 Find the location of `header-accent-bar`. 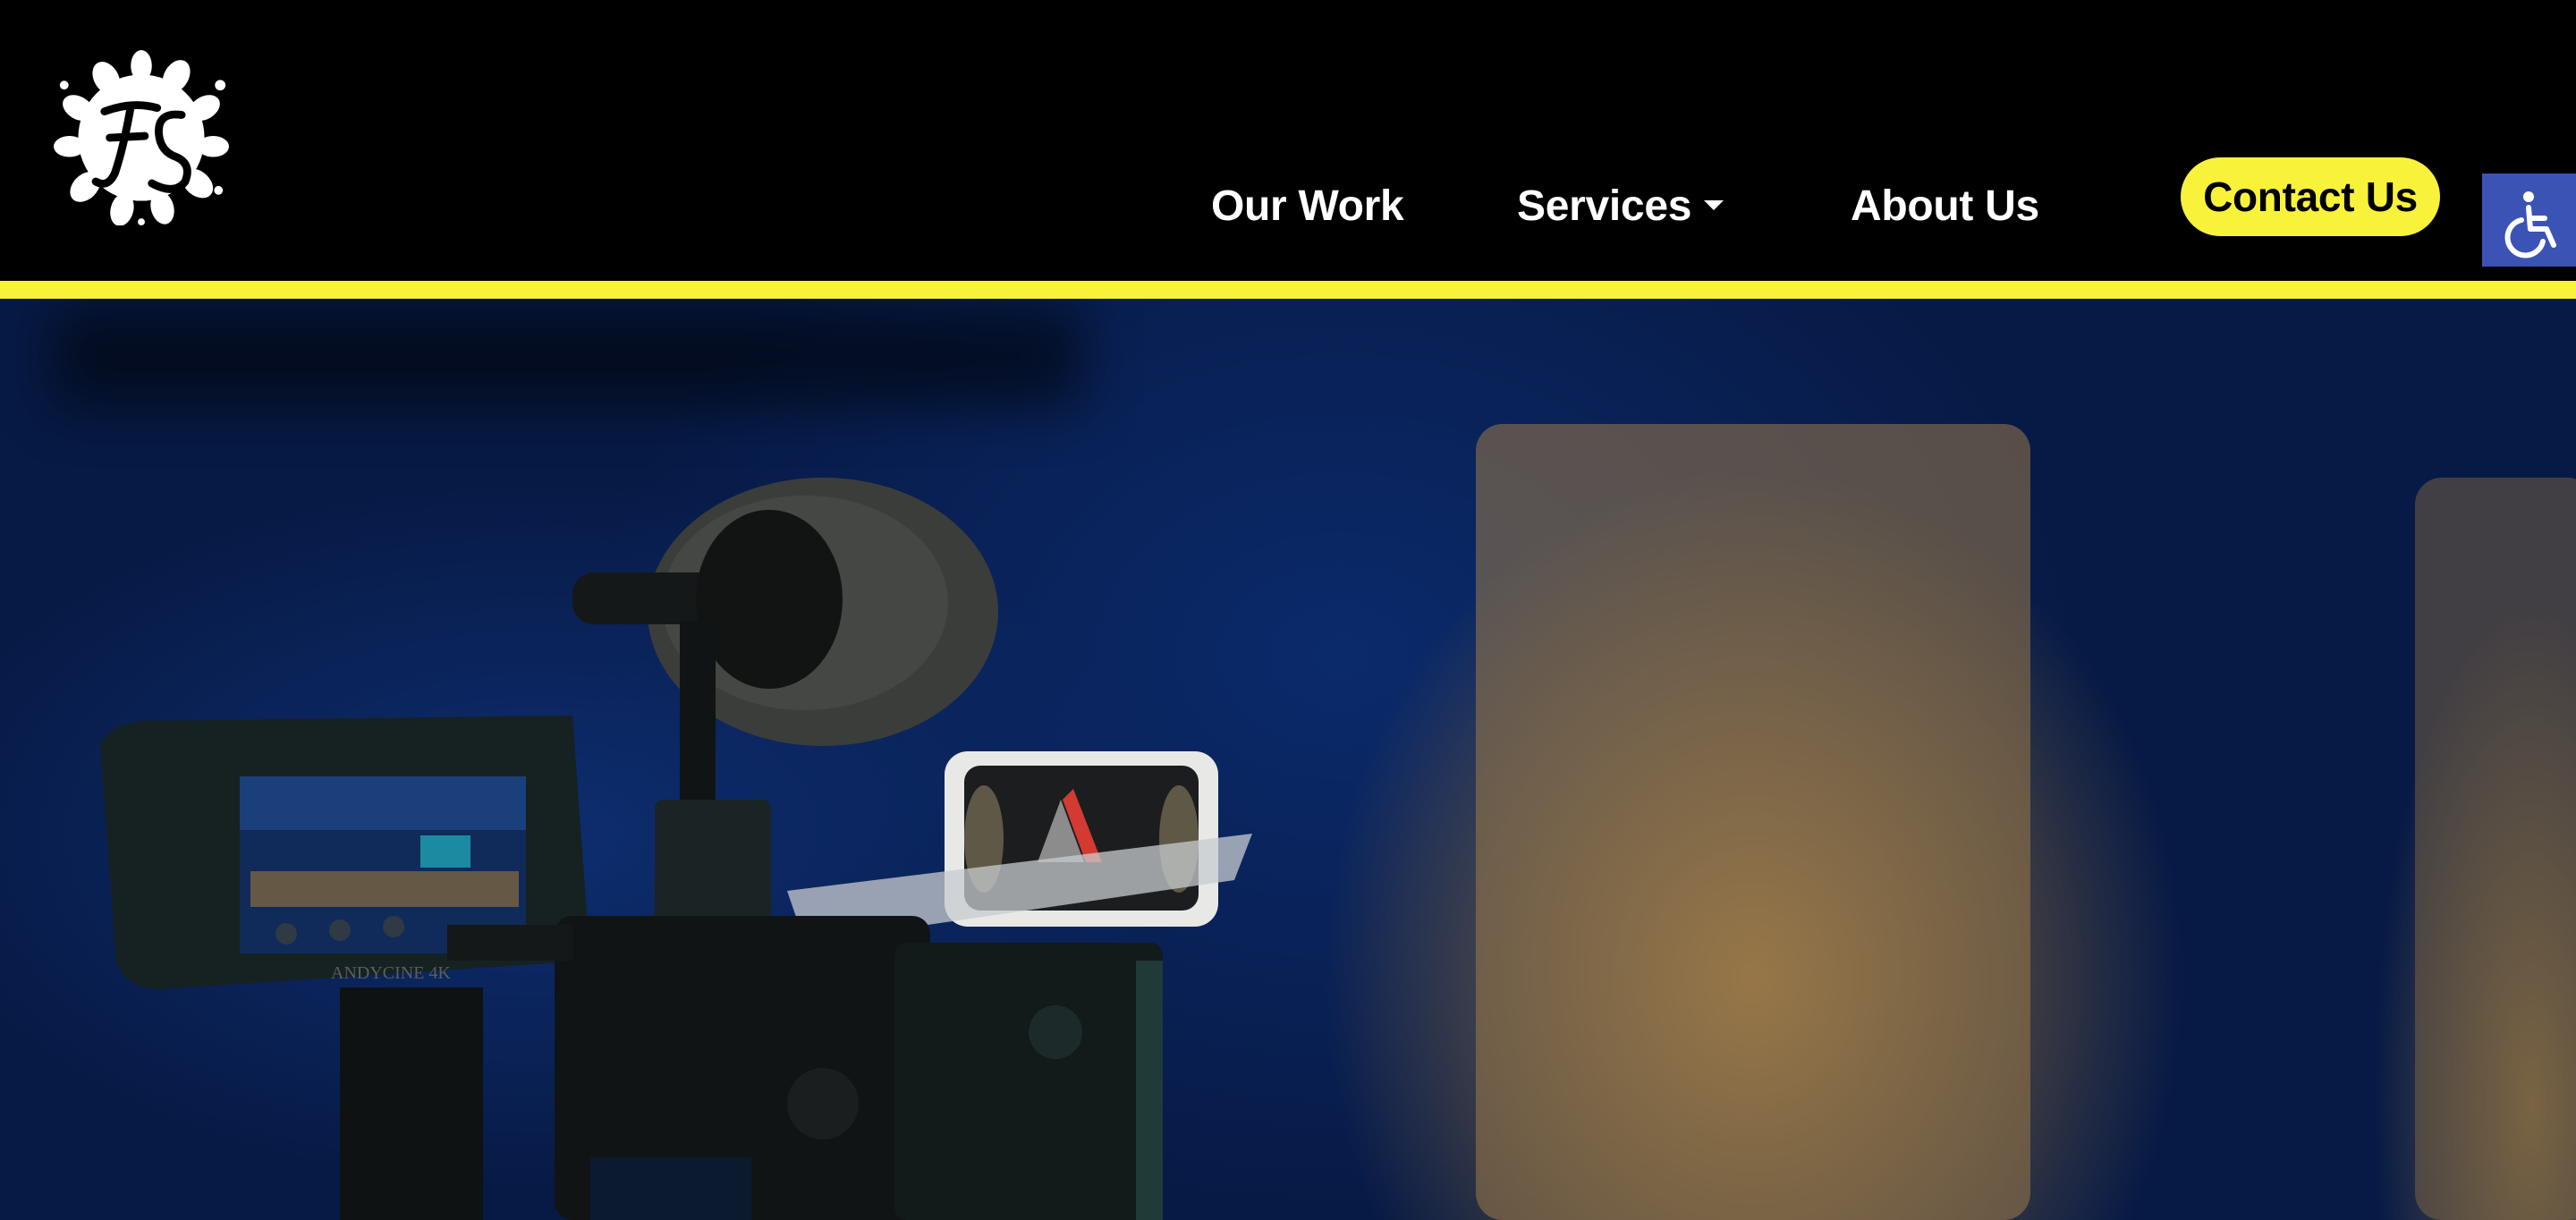

header-accent-bar is located at coordinates (1288, 290).